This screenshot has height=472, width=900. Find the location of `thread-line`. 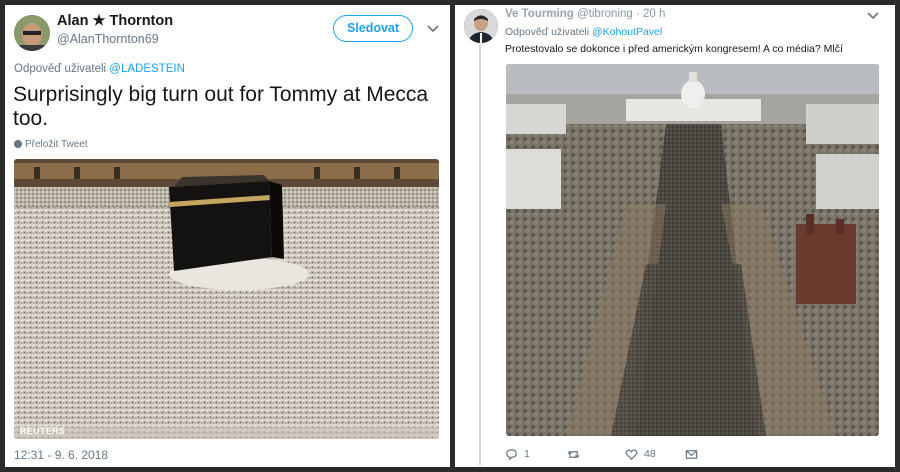

thread-line is located at coordinates (480, 255).